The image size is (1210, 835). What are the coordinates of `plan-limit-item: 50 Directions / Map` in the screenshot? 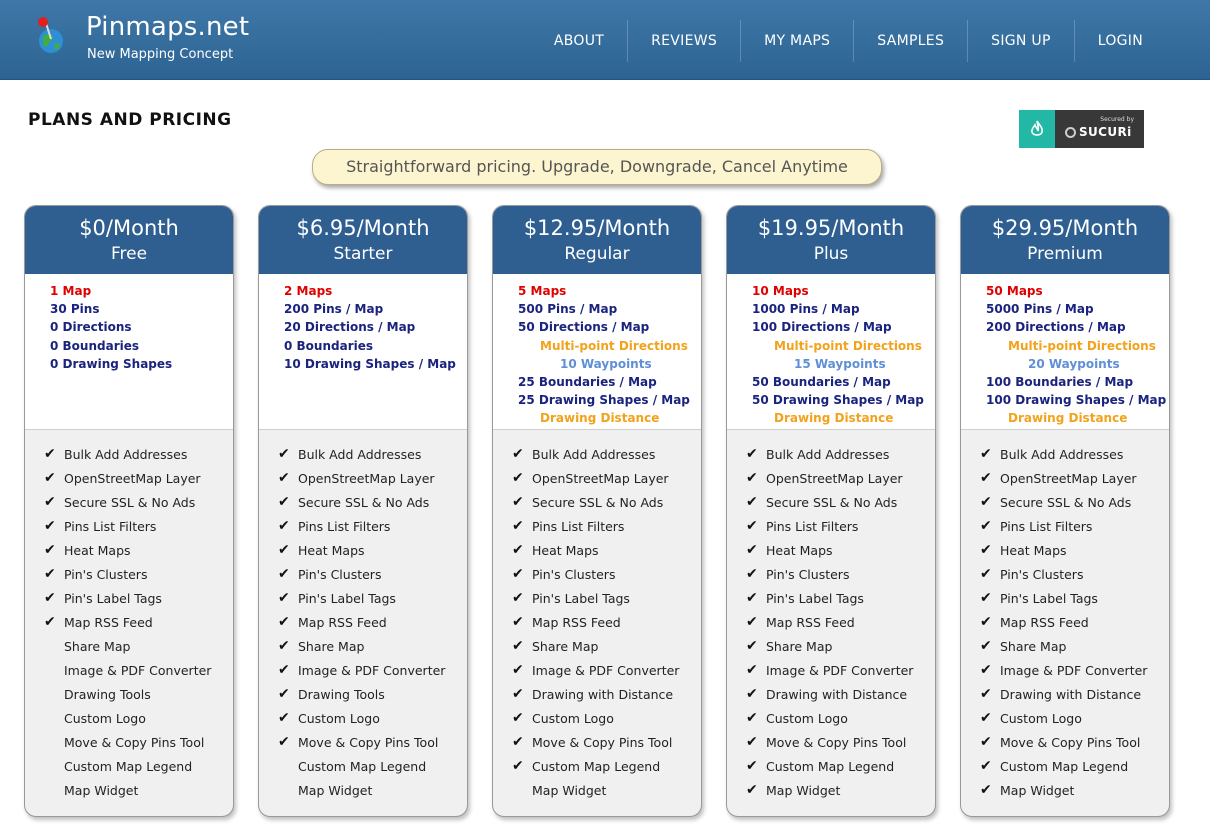 It's located at (584, 327).